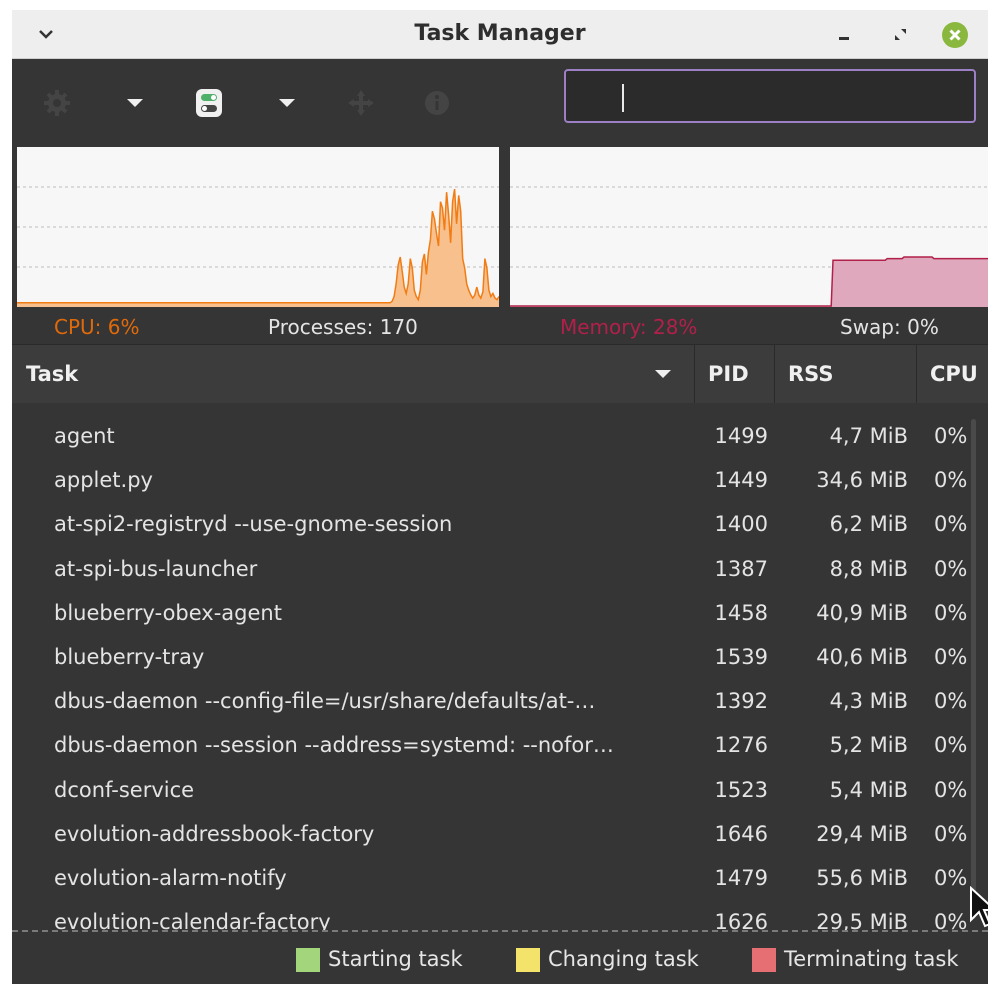 The image size is (988, 984). Describe the element at coordinates (395, 959) in the screenshot. I see `starting-task-label: Starting task` at that location.